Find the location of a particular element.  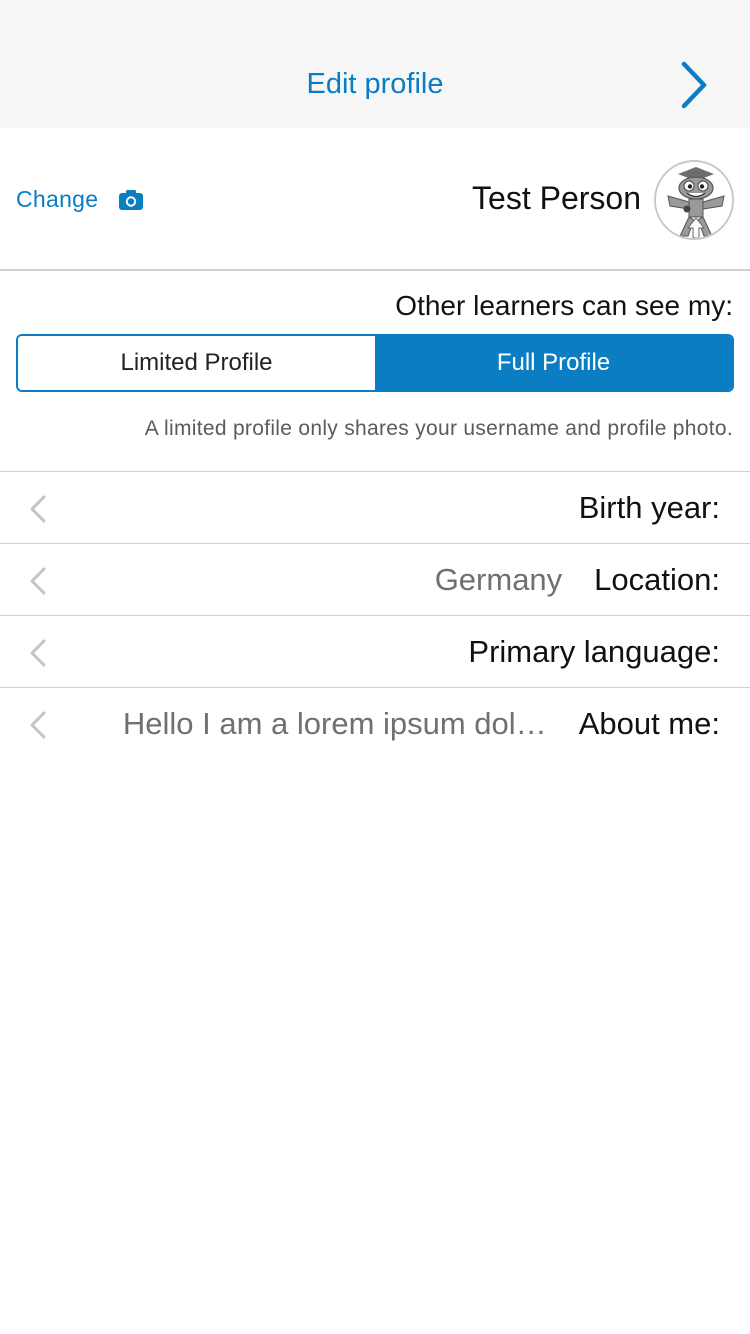

field-row-birth-year: Birth year: is located at coordinates (375, 508).